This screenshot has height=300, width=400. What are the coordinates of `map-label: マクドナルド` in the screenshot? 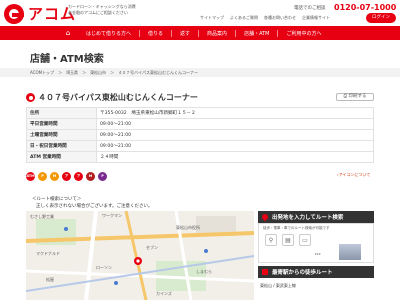 It's located at (48, 253).